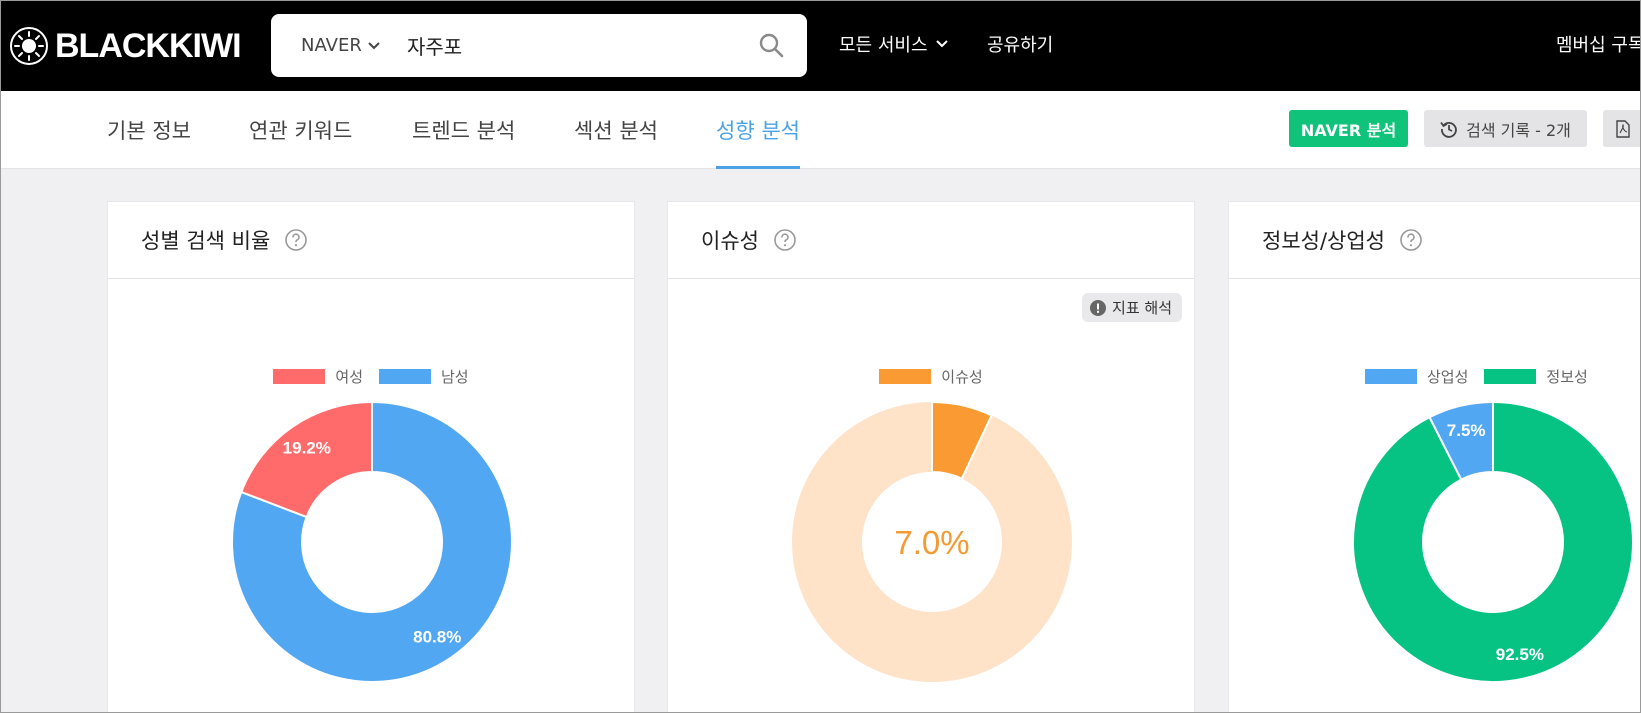  I want to click on search-input, so click(567, 45).